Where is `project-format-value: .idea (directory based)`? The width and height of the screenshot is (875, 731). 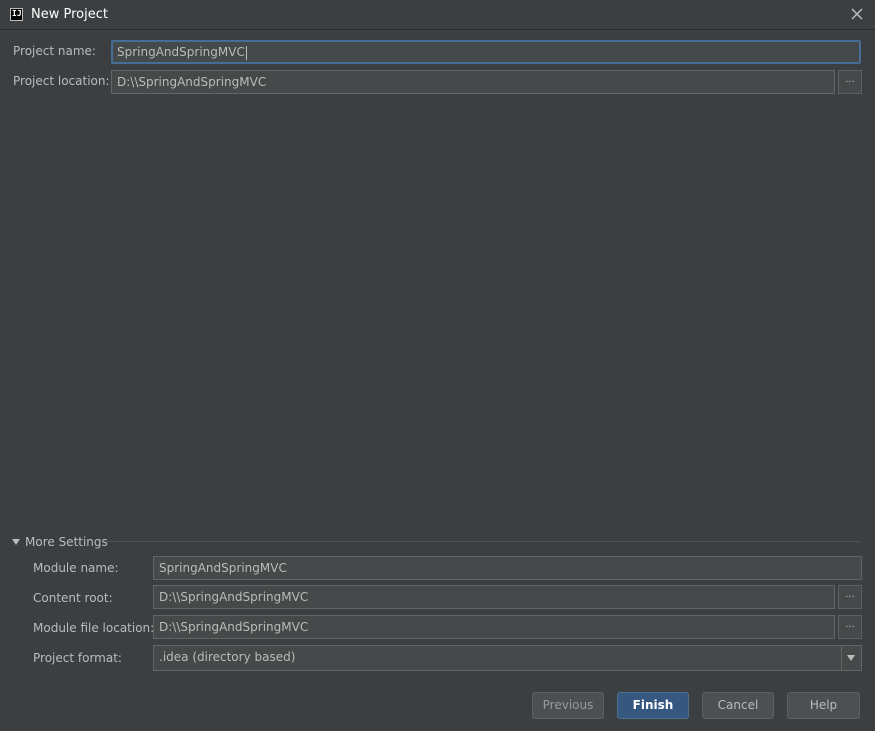 project-format-value: .idea (directory based) is located at coordinates (227, 657).